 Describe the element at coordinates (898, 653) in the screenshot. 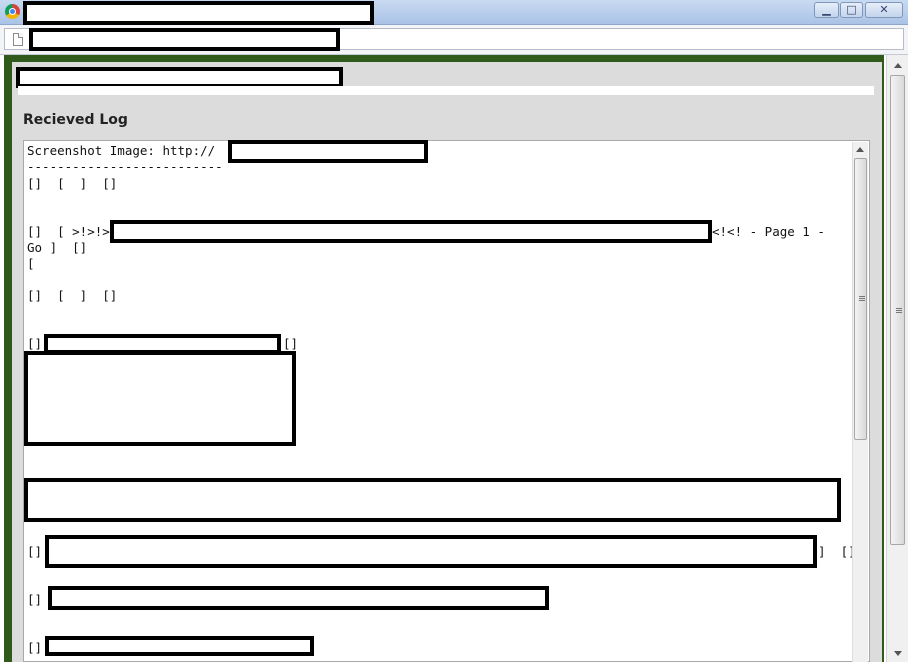

I see `page-scroll-down-arrow-icon` at that location.